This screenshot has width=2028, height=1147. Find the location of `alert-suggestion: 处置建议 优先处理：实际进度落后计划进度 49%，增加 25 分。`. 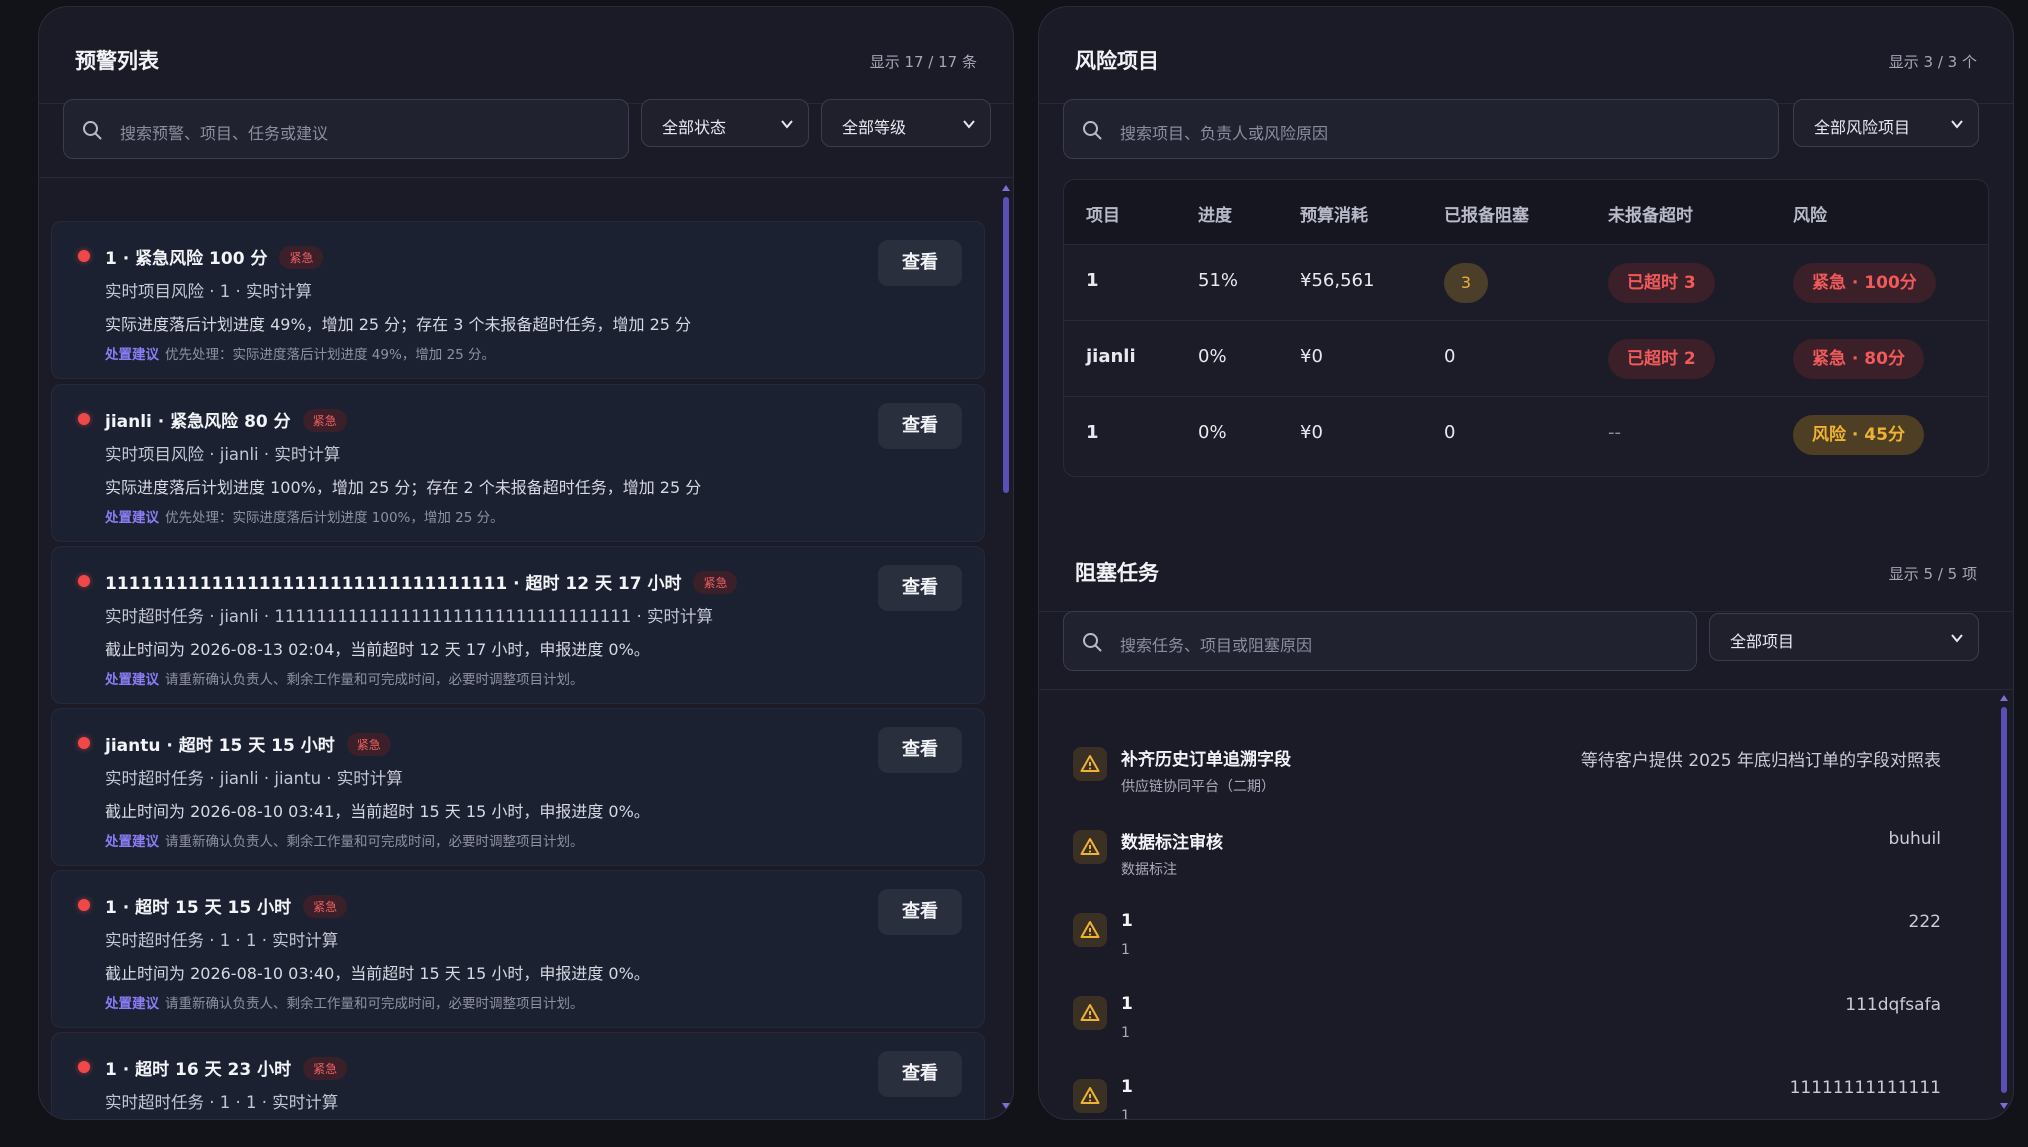

alert-suggestion: 处置建议 优先处理：实际进度落后计划进度 49%，增加 25 分。 is located at coordinates (300, 355).